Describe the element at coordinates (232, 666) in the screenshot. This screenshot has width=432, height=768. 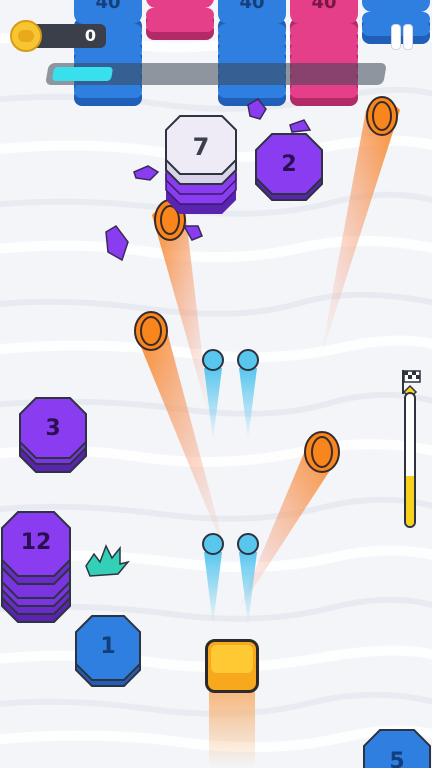
I see `player-cube` at that location.